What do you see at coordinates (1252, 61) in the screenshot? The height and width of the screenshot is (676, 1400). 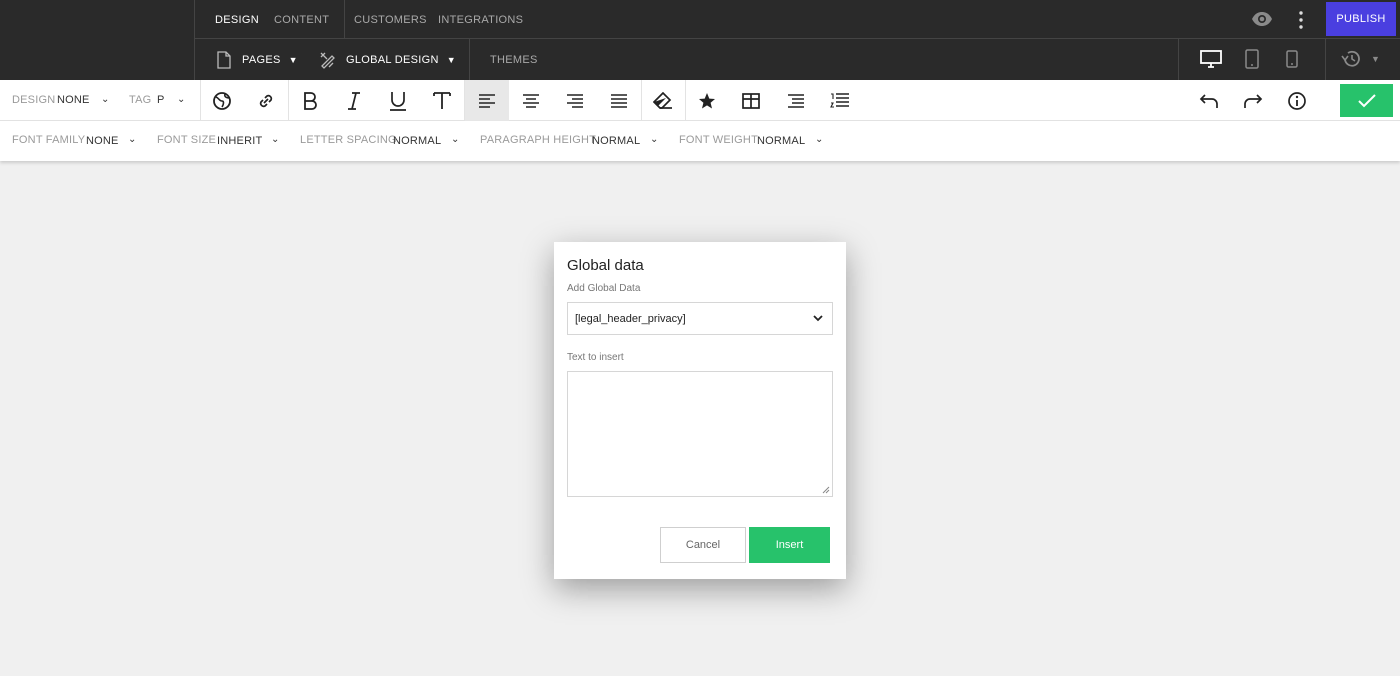 I see `tablet-view-icon` at bounding box center [1252, 61].